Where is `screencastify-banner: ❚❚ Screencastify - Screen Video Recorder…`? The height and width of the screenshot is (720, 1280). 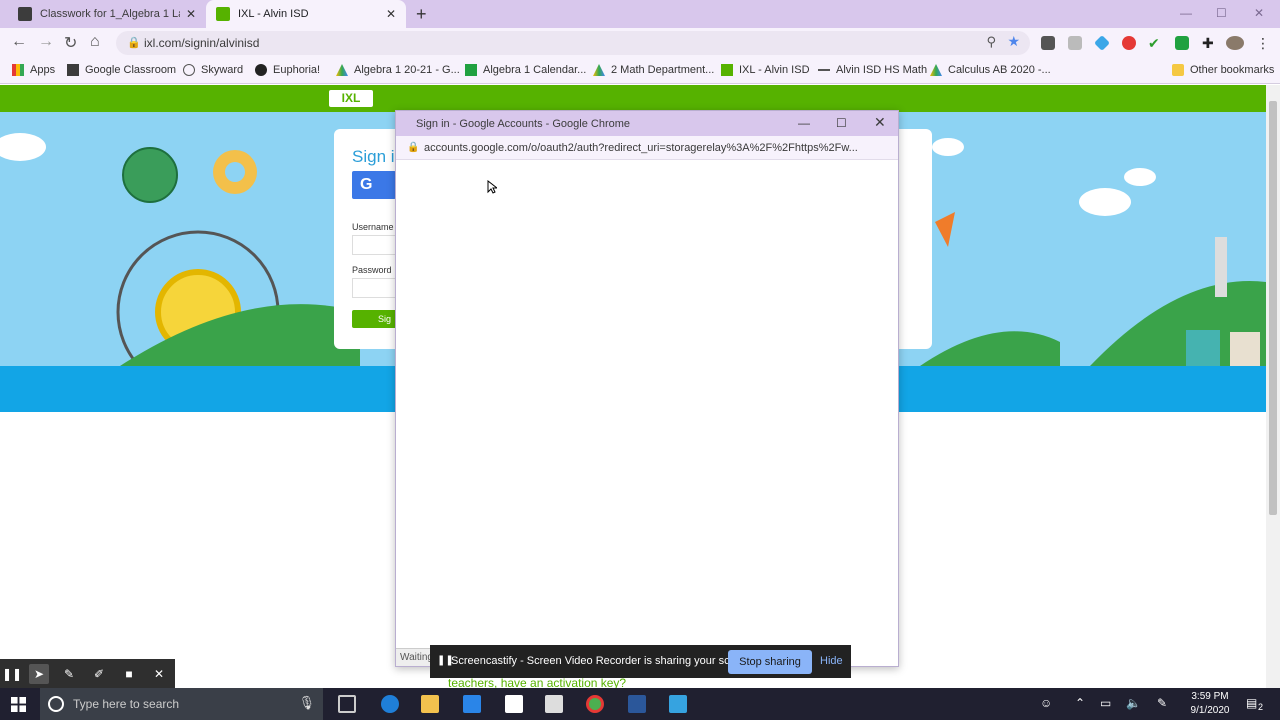 screencastify-banner: ❚❚ Screencastify - Screen Video Recorder… is located at coordinates (640, 661).